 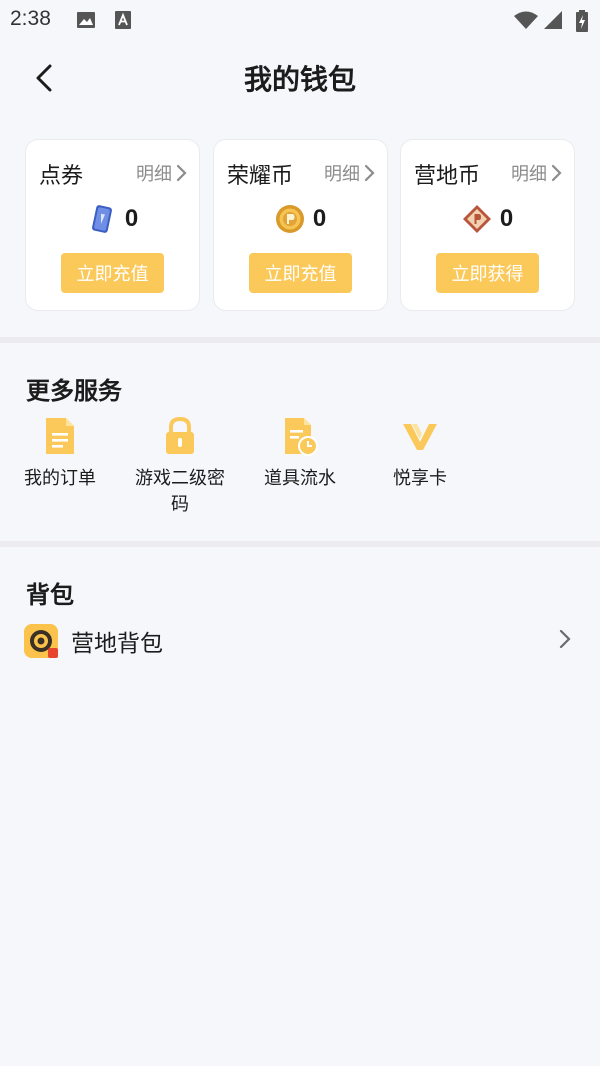 What do you see at coordinates (61, 176) in the screenshot?
I see `card-title: 点券` at bounding box center [61, 176].